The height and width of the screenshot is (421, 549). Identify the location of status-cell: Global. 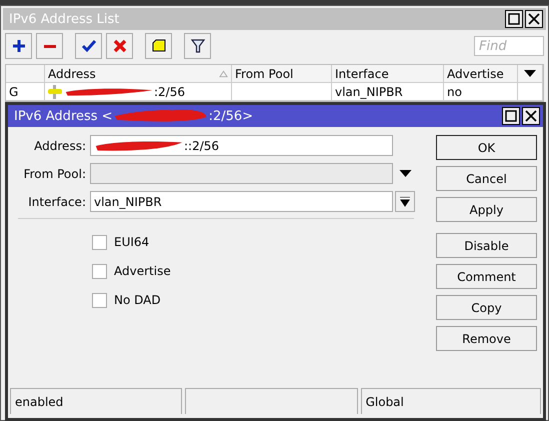
(450, 401).